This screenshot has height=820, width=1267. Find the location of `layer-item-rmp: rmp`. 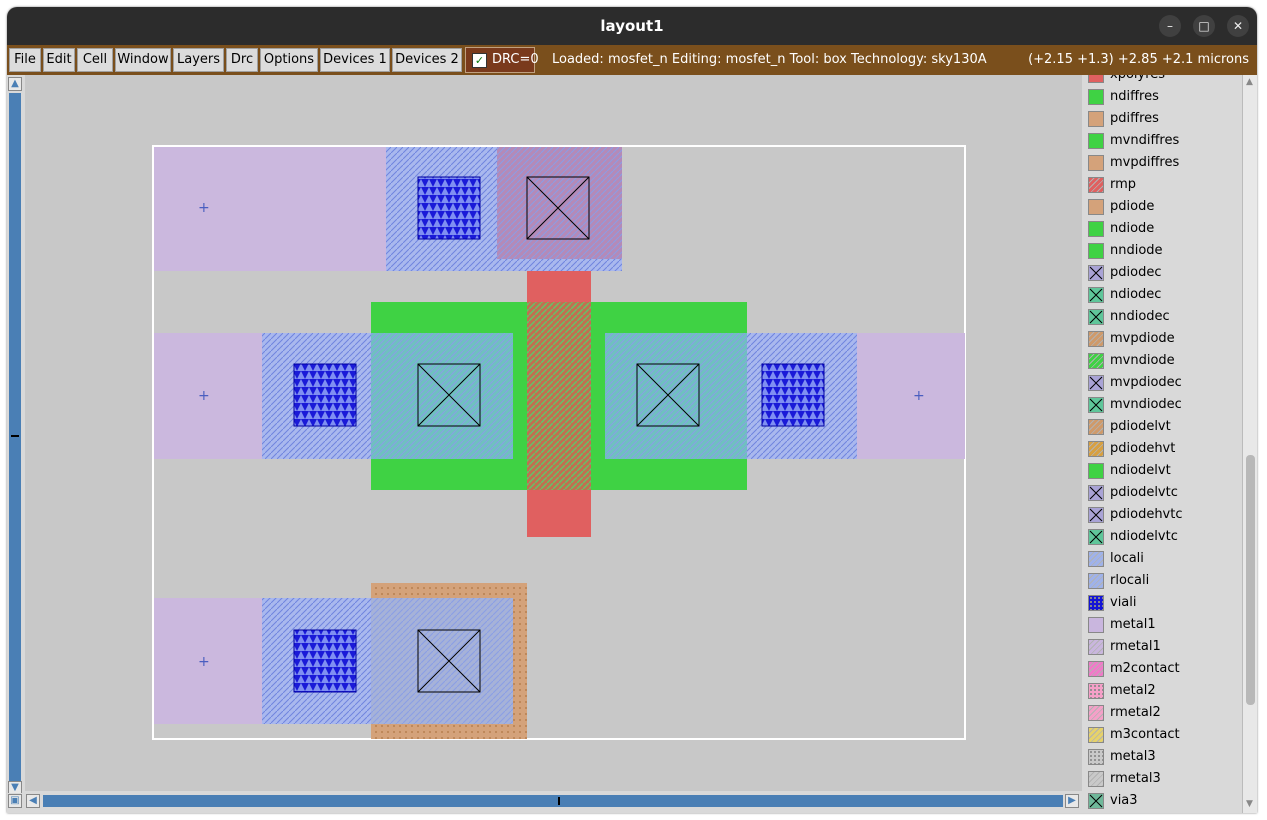

layer-item-rmp: rmp is located at coordinates (1163, 186).